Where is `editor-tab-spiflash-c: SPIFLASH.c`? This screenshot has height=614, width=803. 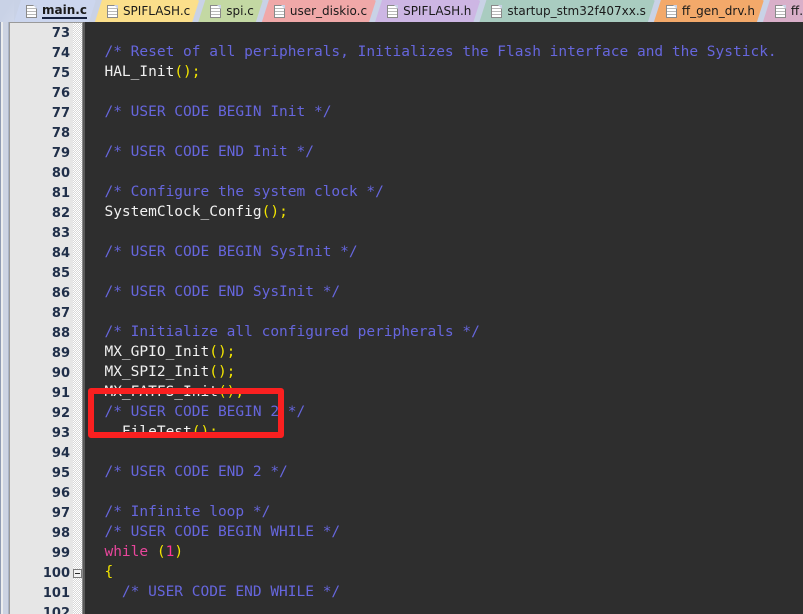
editor-tab-spiflash-c: SPIFLASH.c is located at coordinates (147, 11).